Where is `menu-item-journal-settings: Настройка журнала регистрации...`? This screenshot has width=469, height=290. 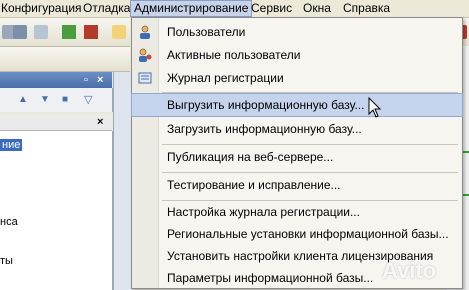
menu-item-journal-settings: Настройка журнала регистрации... is located at coordinates (297, 212).